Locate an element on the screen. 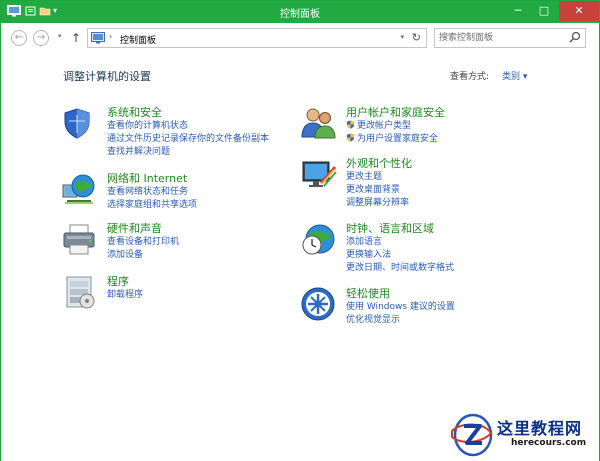  link-network-status: 查看网络状态和任务 is located at coordinates (152, 192).